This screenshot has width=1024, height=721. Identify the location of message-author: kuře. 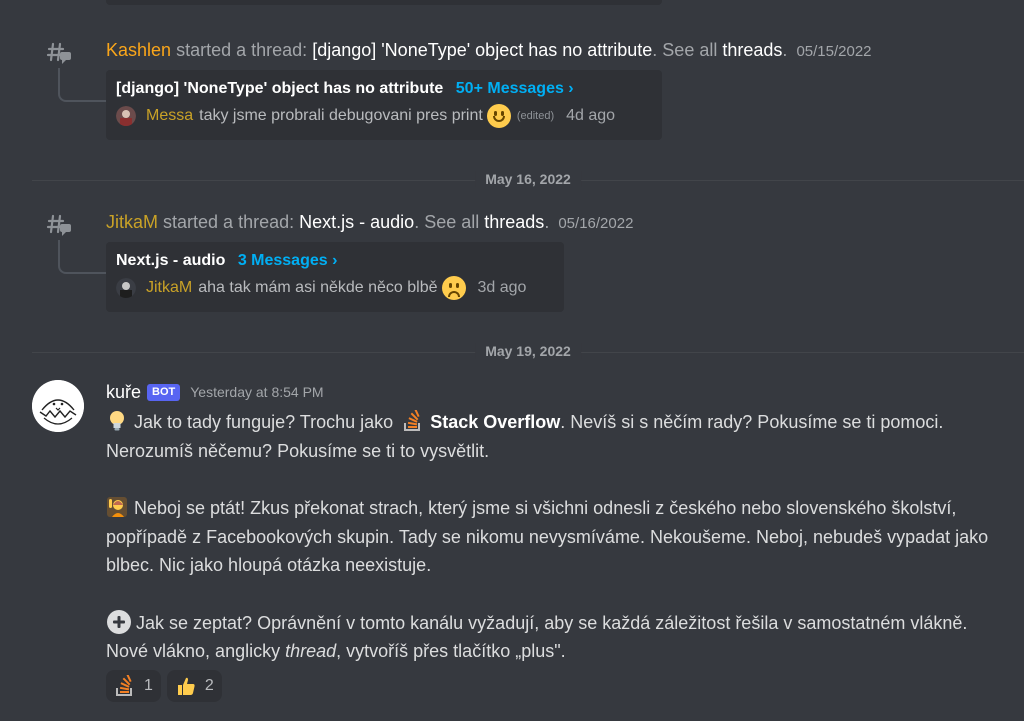
(123, 392).